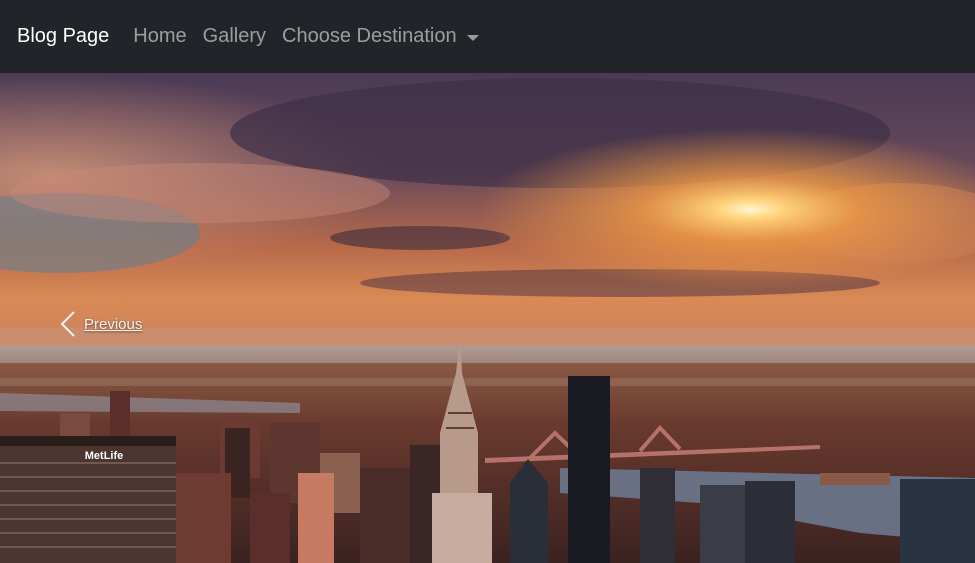 This screenshot has height=563, width=975. What do you see at coordinates (369, 36) in the screenshot?
I see `destination-dropdown-label: Choose Destination` at bounding box center [369, 36].